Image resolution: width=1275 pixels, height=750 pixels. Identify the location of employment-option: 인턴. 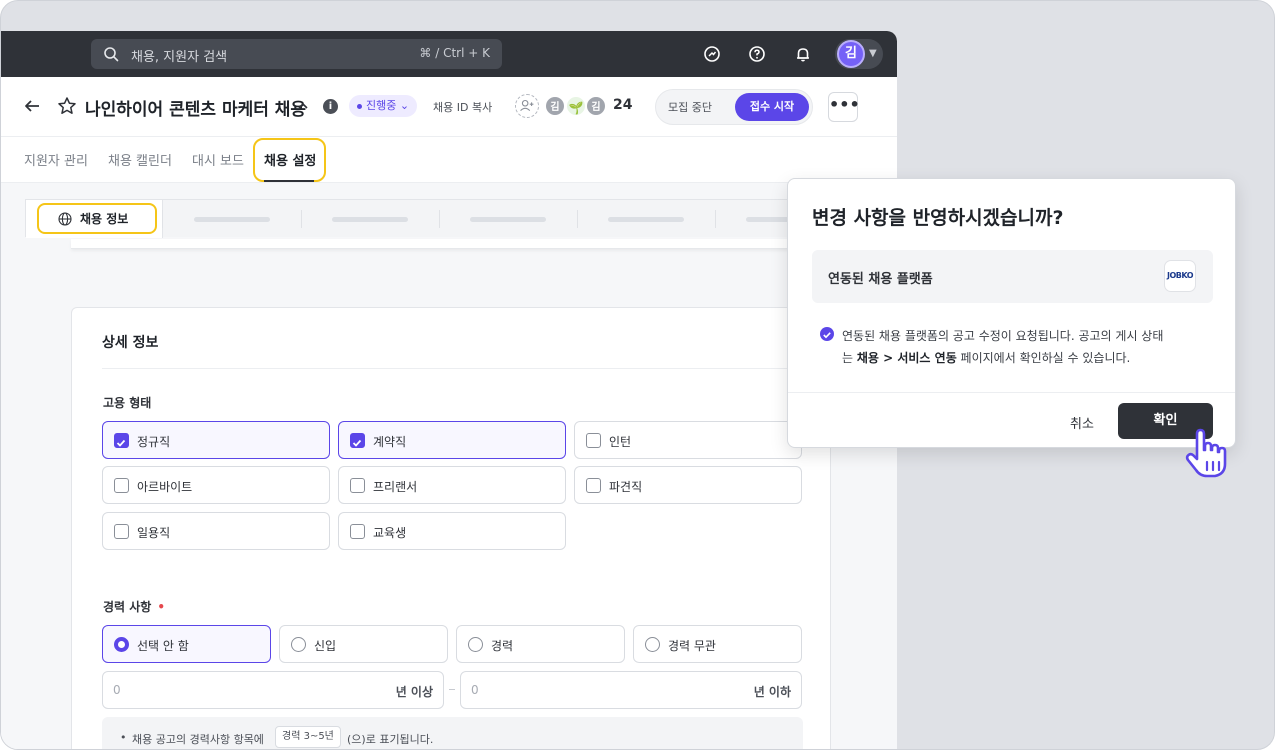
(688, 440).